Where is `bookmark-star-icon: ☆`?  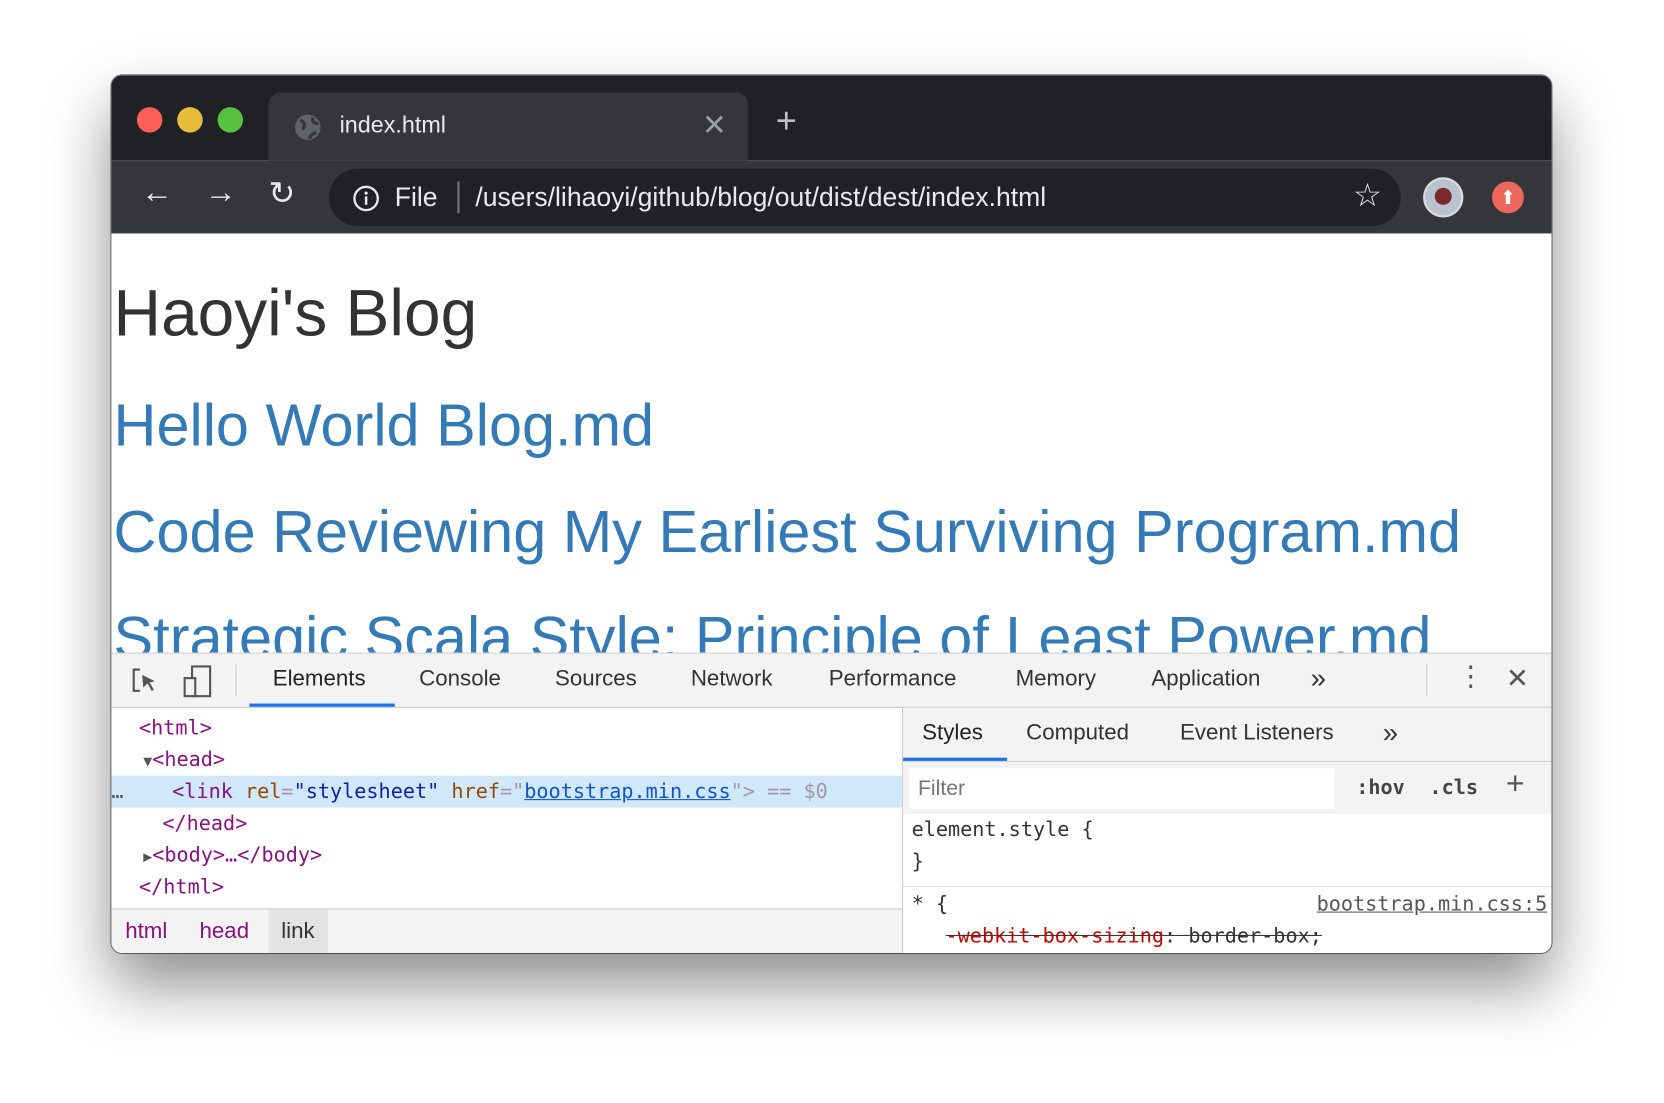 bookmark-star-icon: ☆ is located at coordinates (1367, 195).